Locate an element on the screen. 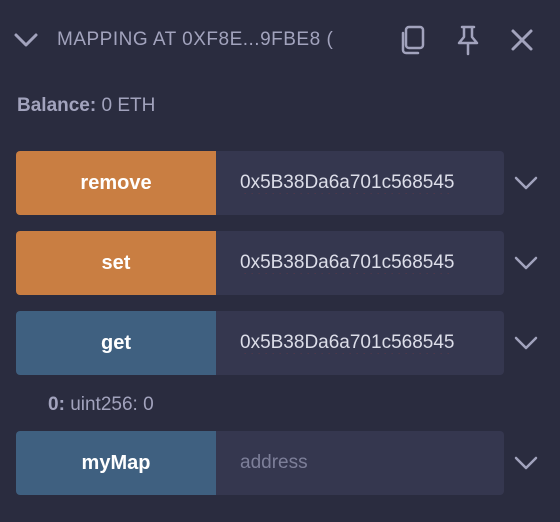 The width and height of the screenshot is (560, 522). mymap-input: address is located at coordinates (360, 463).